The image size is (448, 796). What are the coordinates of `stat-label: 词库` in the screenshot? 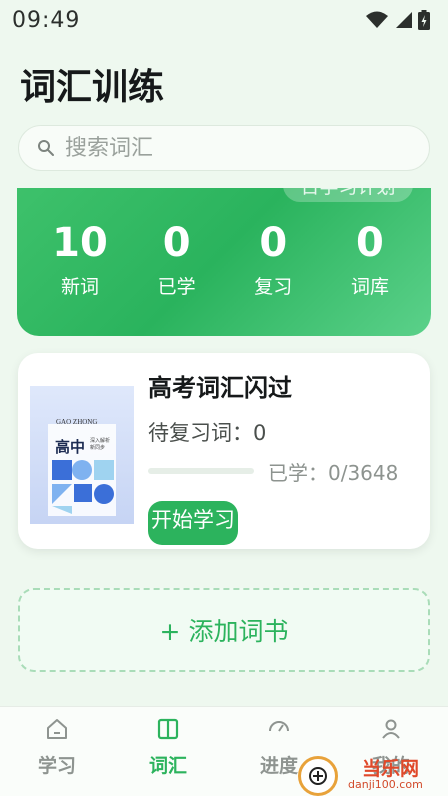 It's located at (369, 287).